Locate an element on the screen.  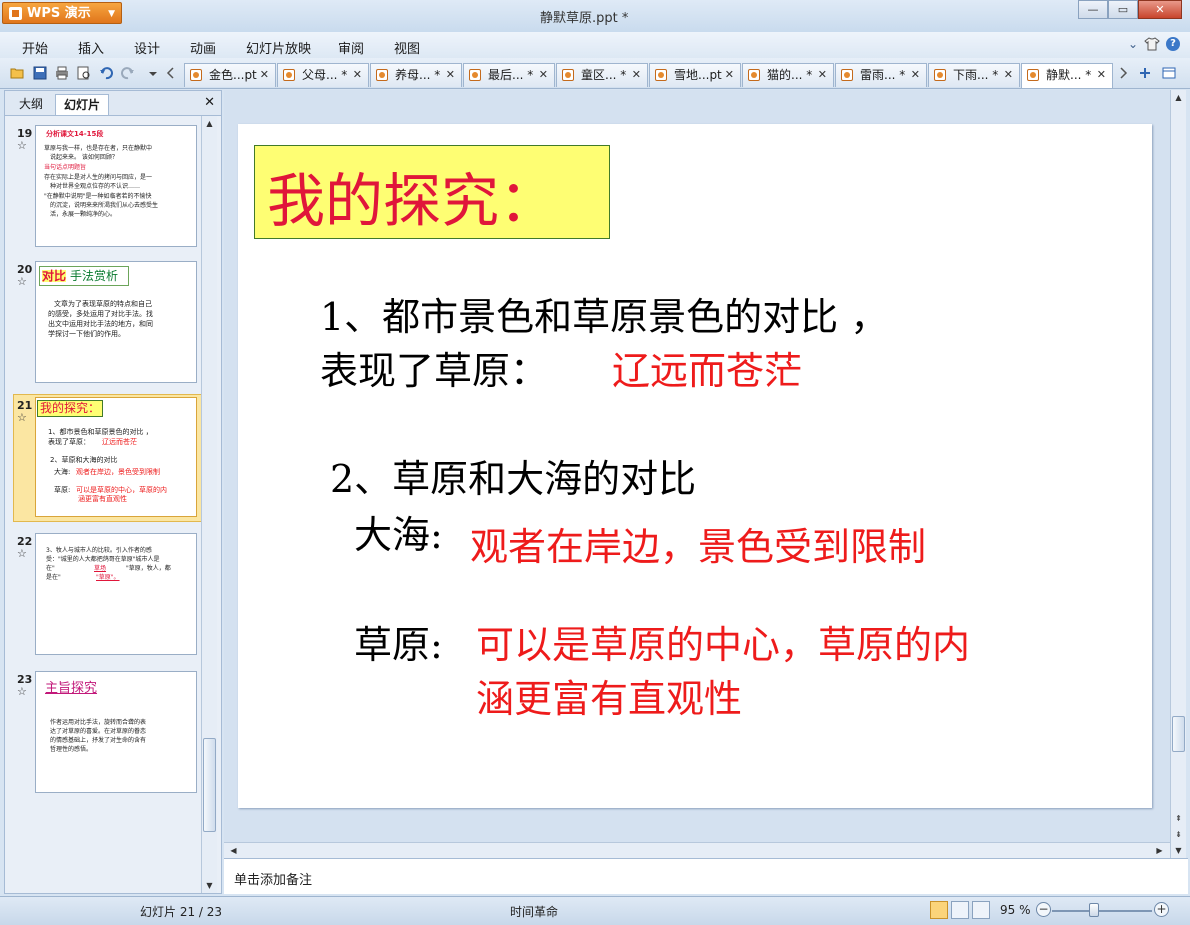
tab-list-icon is located at coordinates (1169, 73).